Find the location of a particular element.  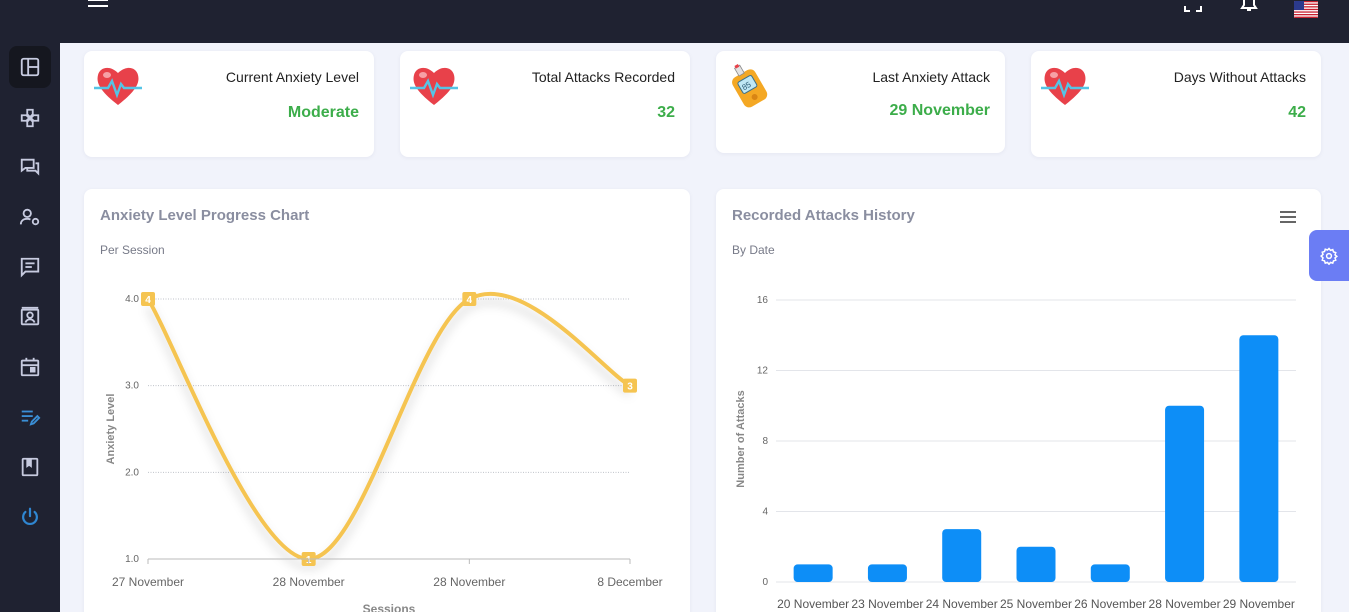

edit-list-icon is located at coordinates (31, 418).